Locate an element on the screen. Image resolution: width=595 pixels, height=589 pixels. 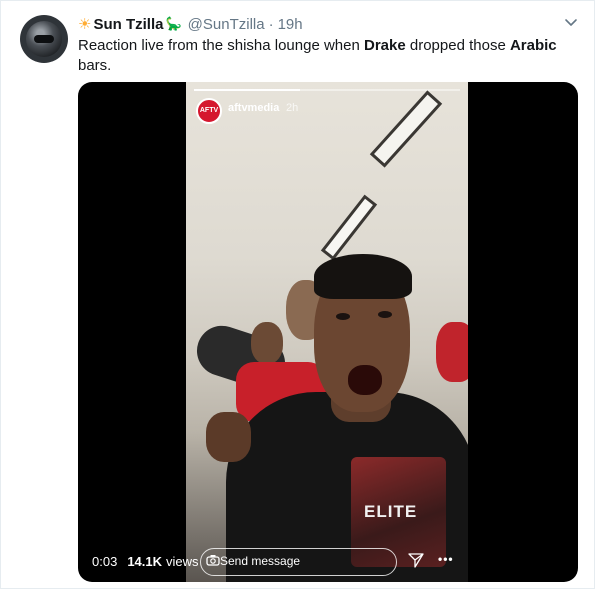
person-mouth is located at coordinates (365, 380).